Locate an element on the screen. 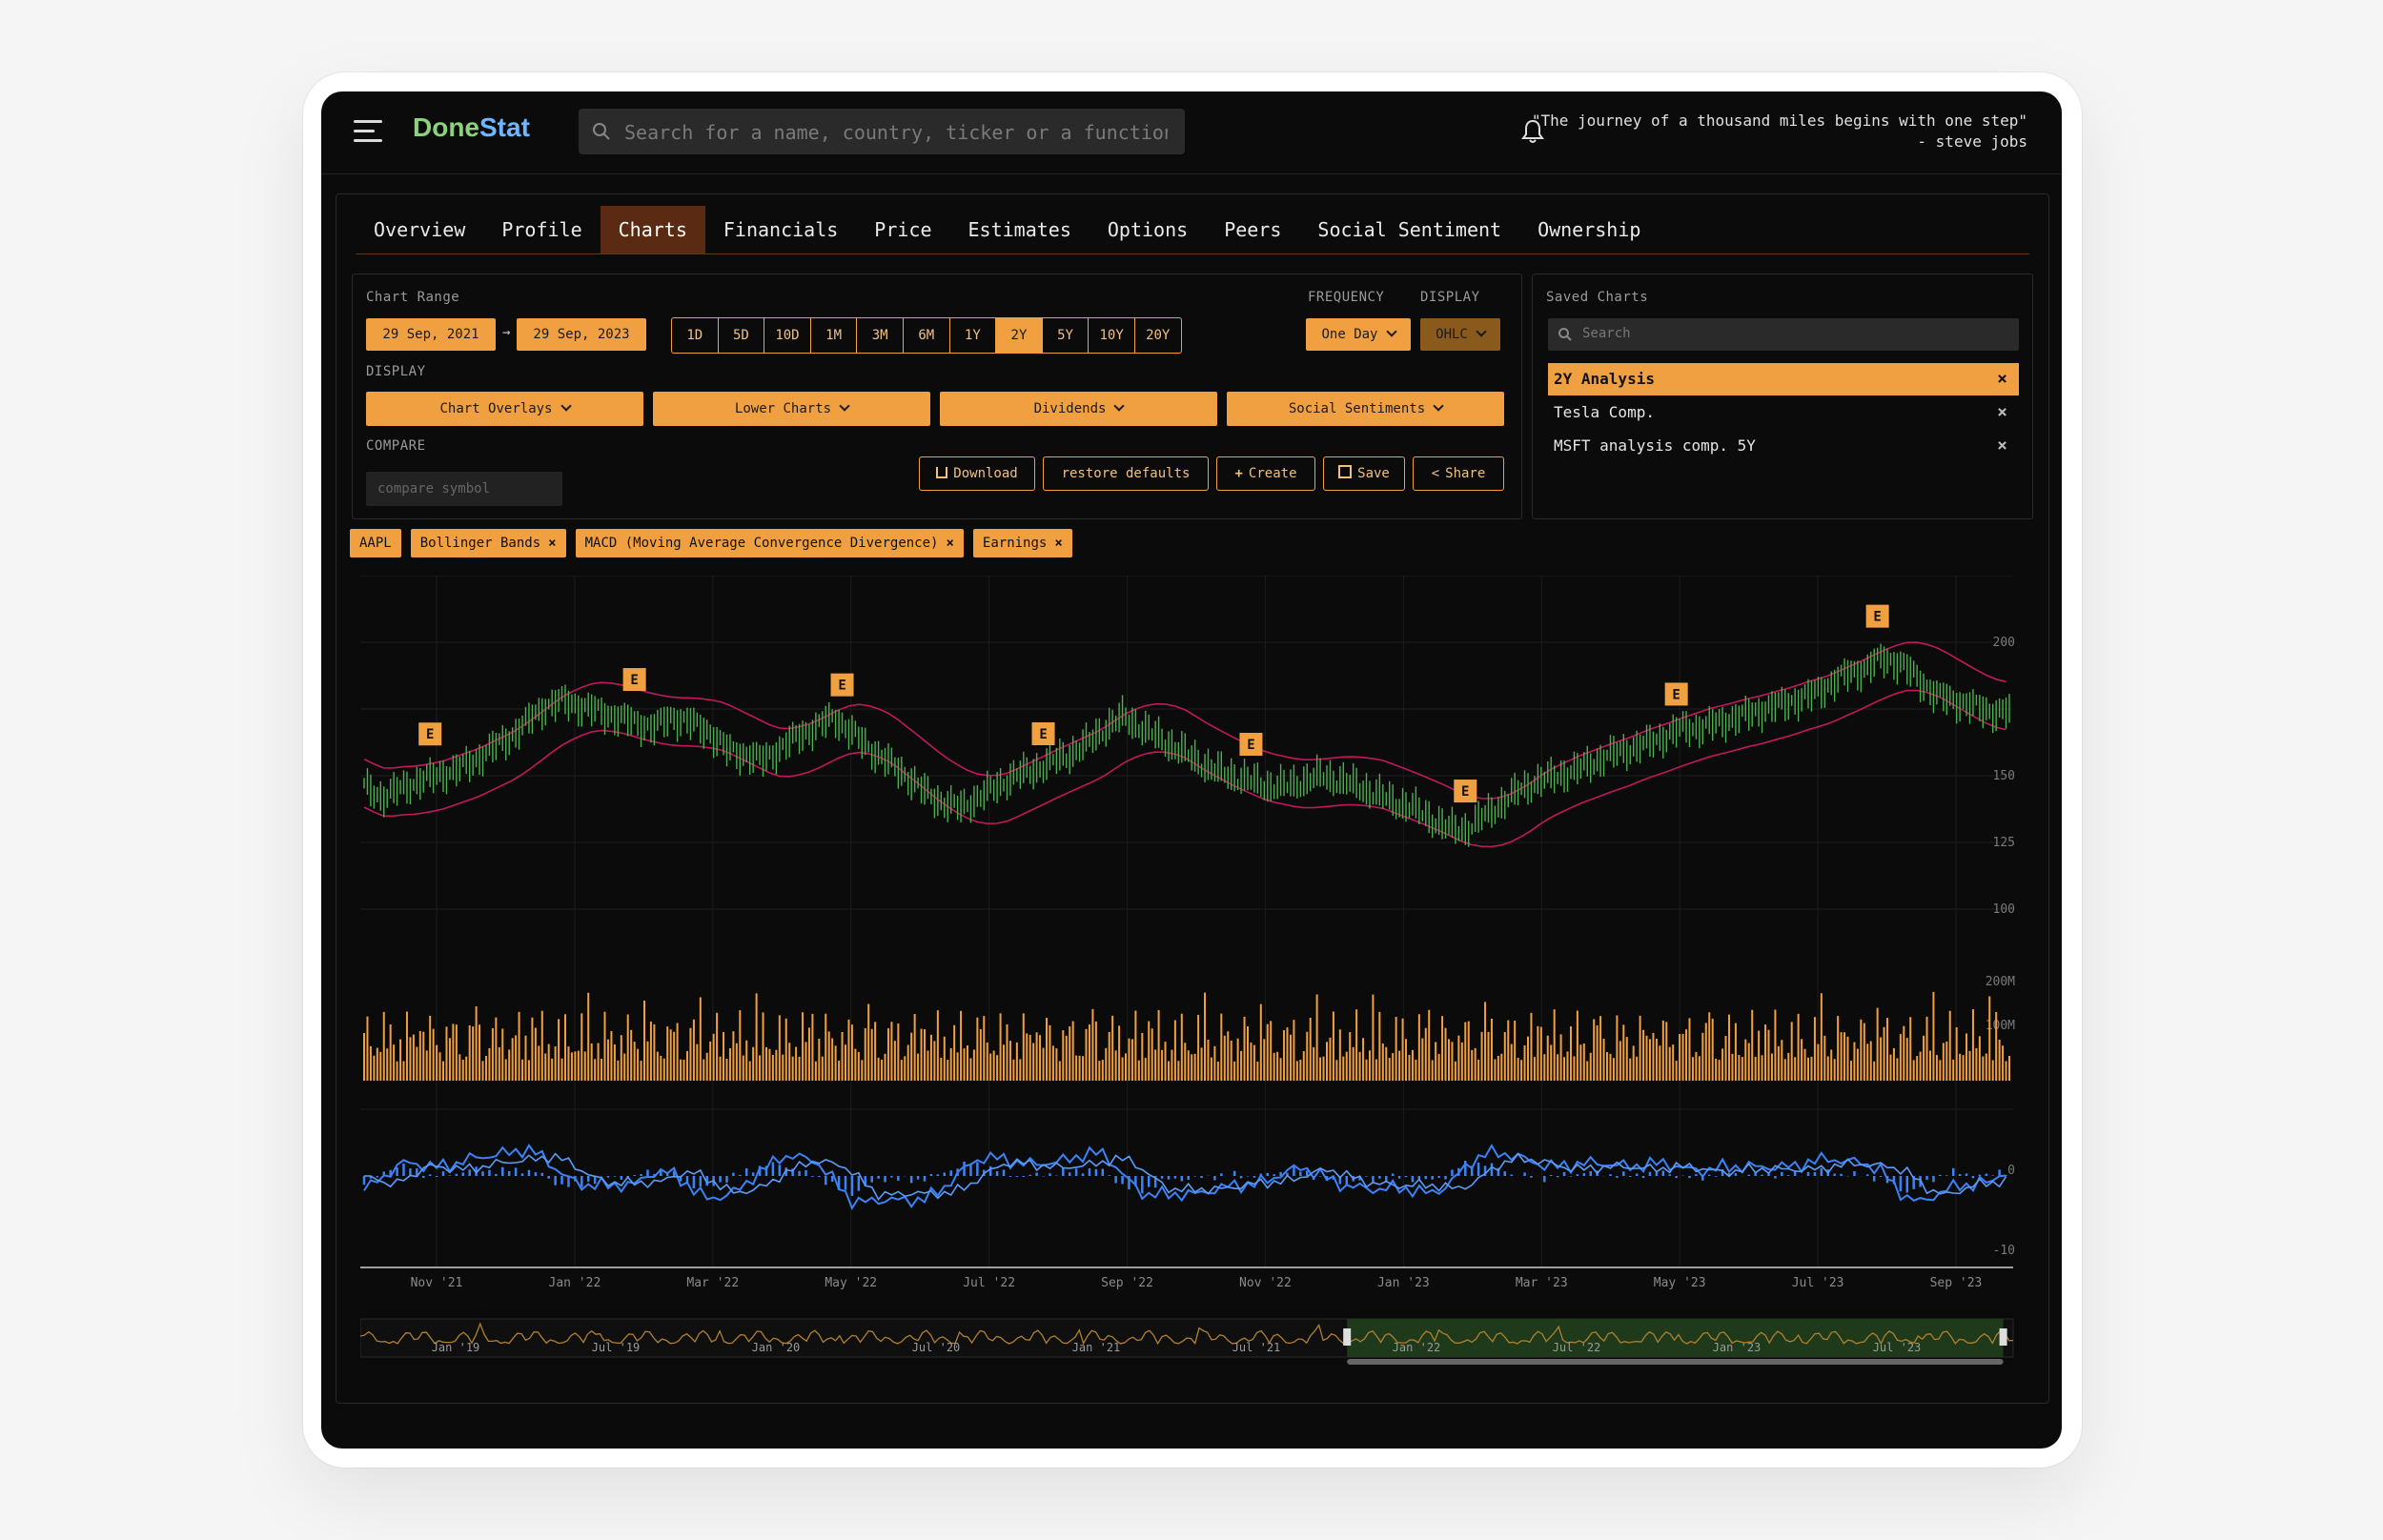 Image resolution: width=2383 pixels, height=1540 pixels. download-button: Download is located at coordinates (977, 473).